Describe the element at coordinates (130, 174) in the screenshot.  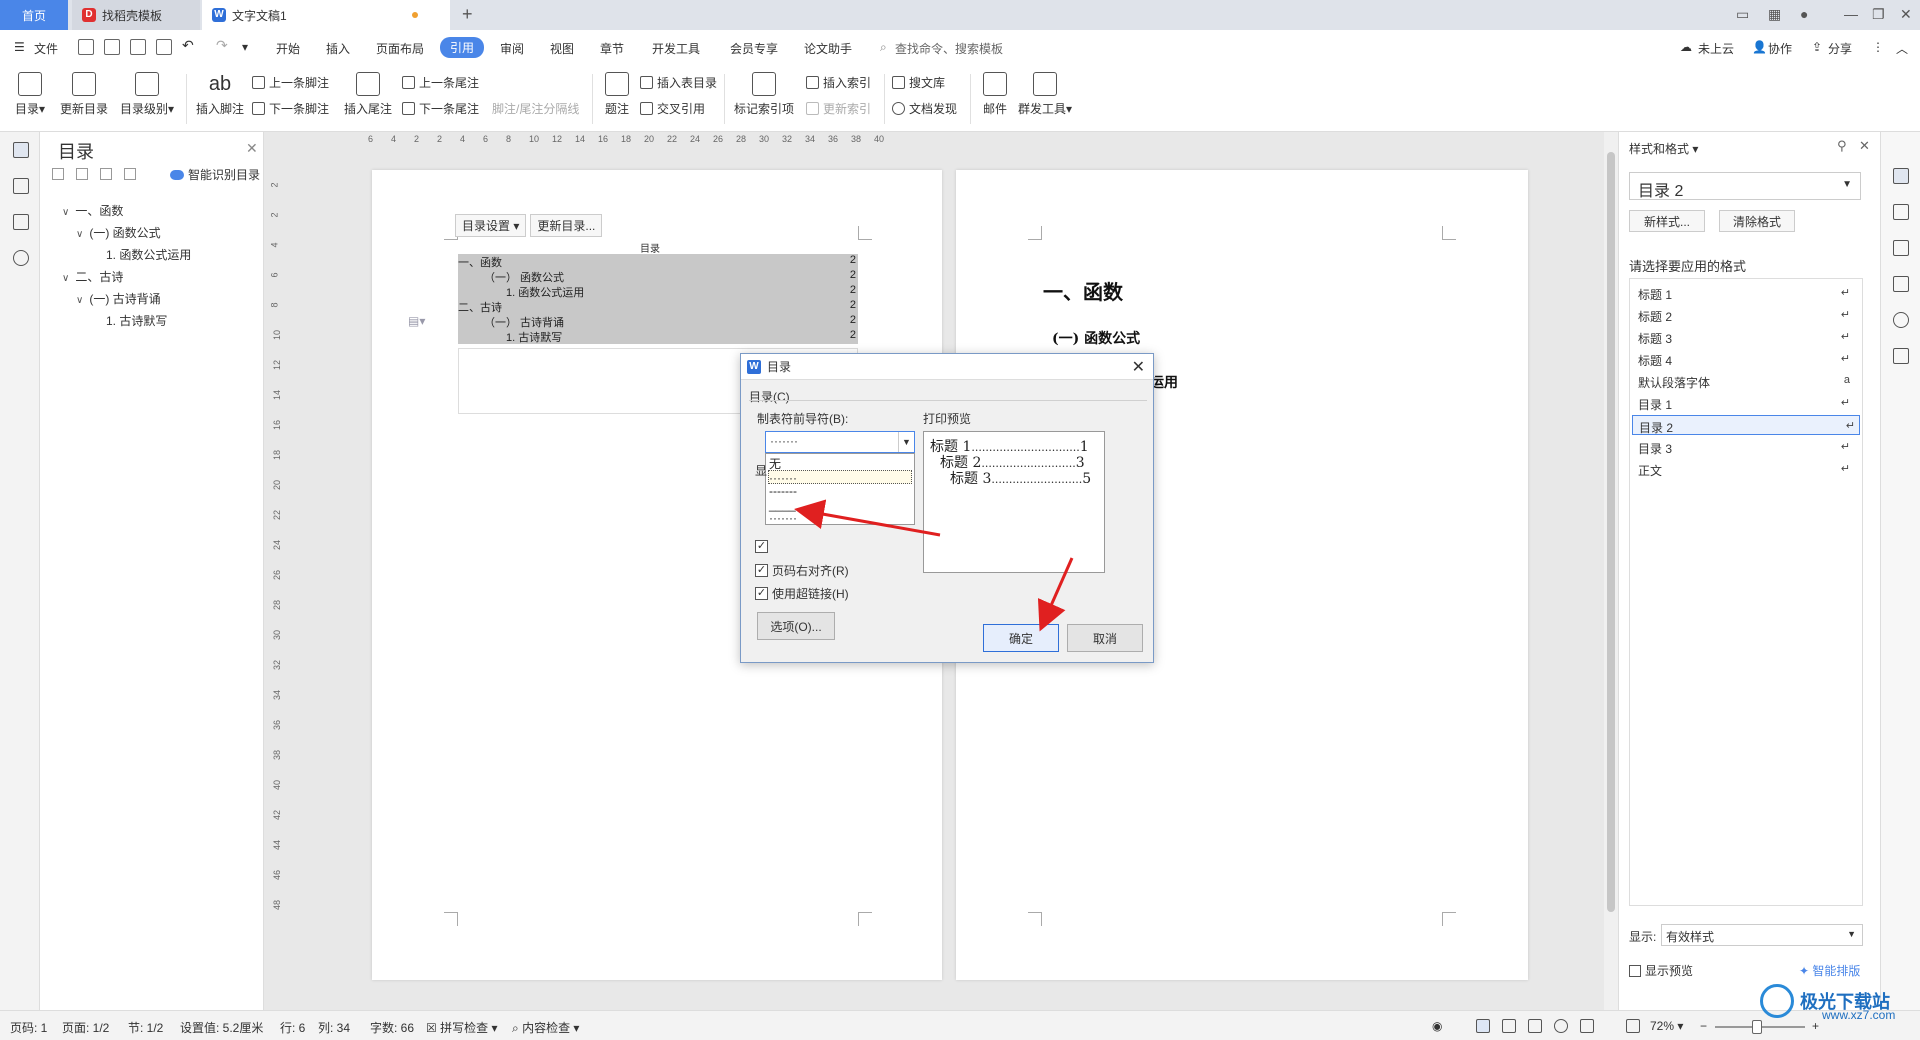
I see `remove-item-icon` at that location.